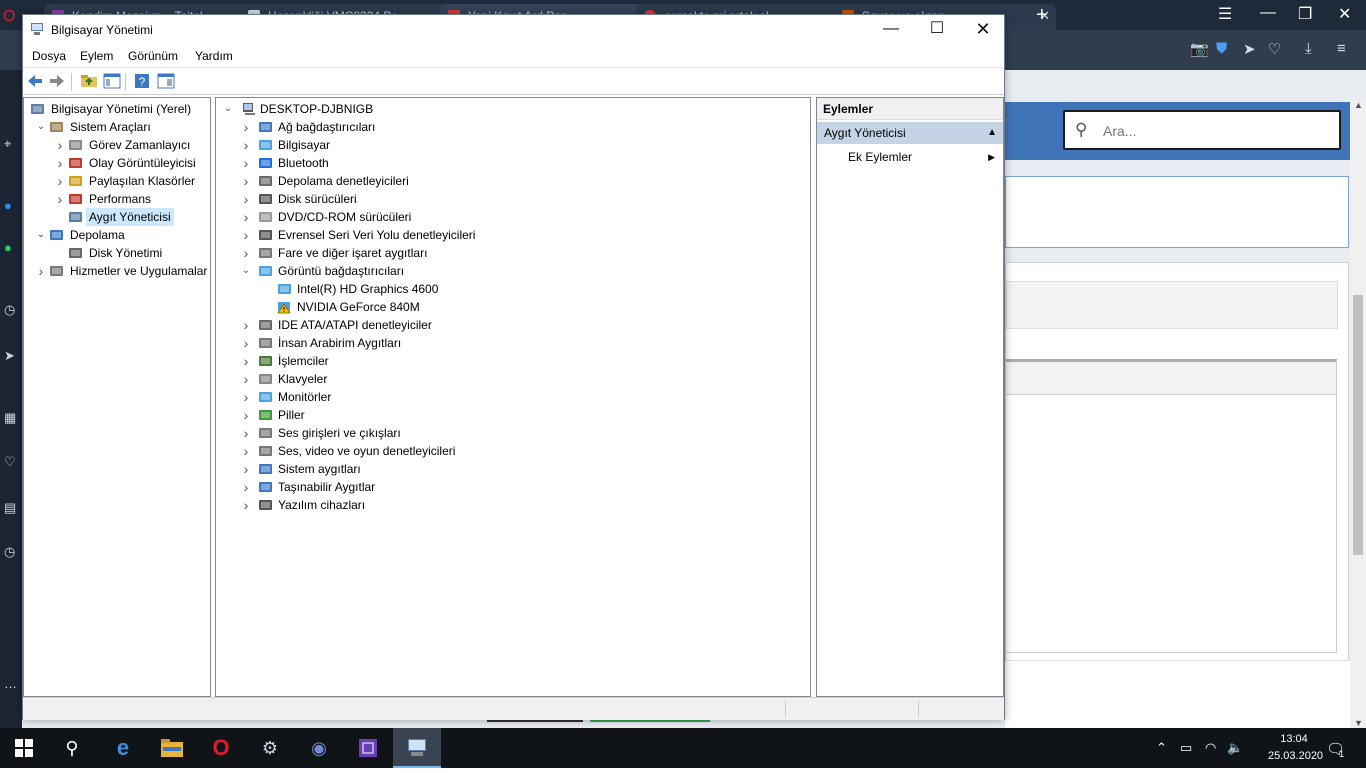 The height and width of the screenshot is (773, 1366). I want to click on console-tree-item: › Performans, so click(117, 199).